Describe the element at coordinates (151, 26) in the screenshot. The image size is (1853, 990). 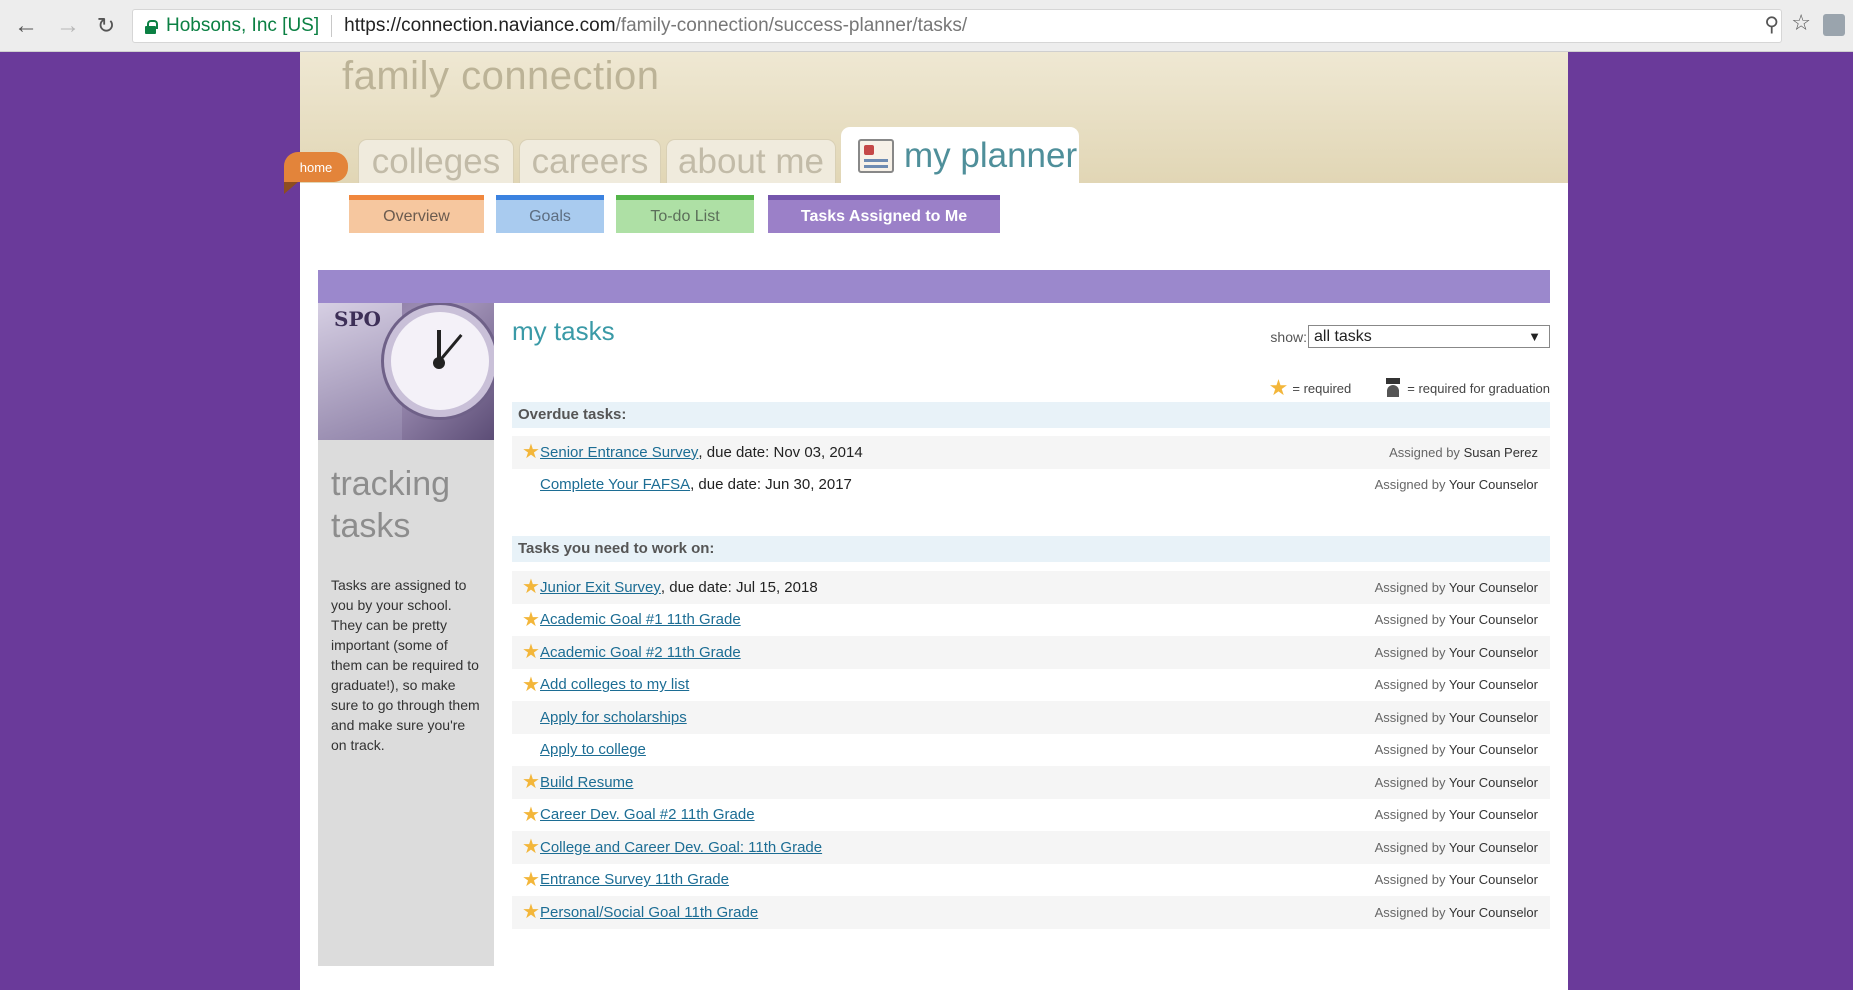
I see `lock-icon` at that location.